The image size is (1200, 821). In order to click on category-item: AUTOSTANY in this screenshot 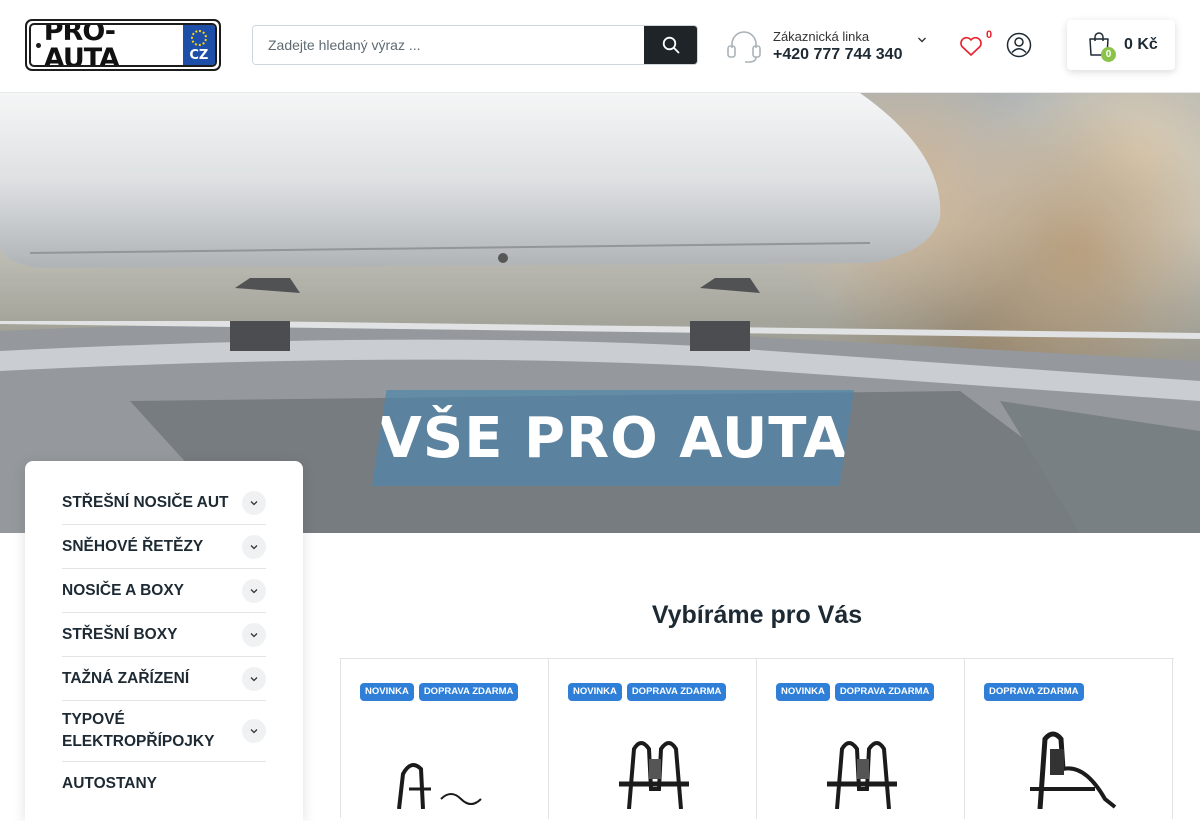, I will do `click(164, 784)`.